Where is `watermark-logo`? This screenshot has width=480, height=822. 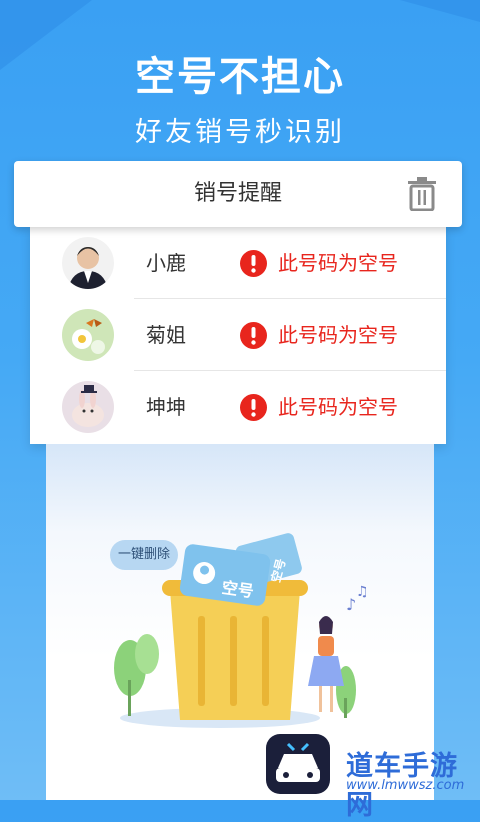 watermark-logo is located at coordinates (298, 764).